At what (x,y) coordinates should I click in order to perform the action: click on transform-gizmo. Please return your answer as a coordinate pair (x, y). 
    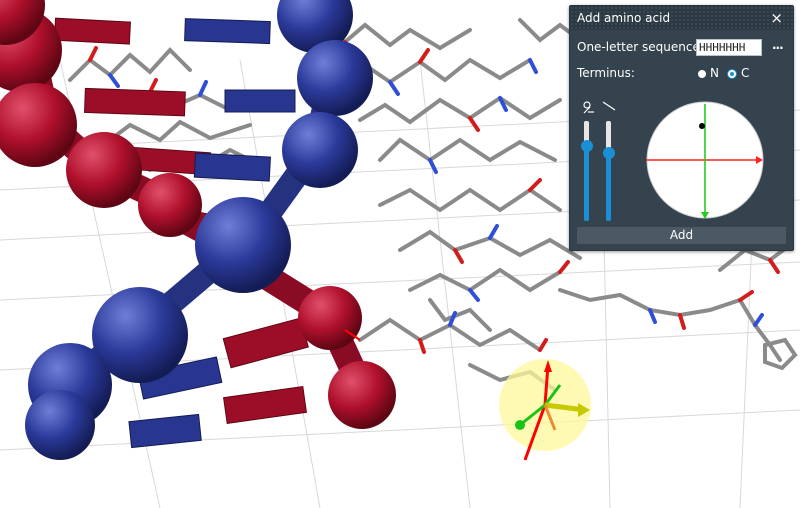
    Looking at the image, I should click on (545, 410).